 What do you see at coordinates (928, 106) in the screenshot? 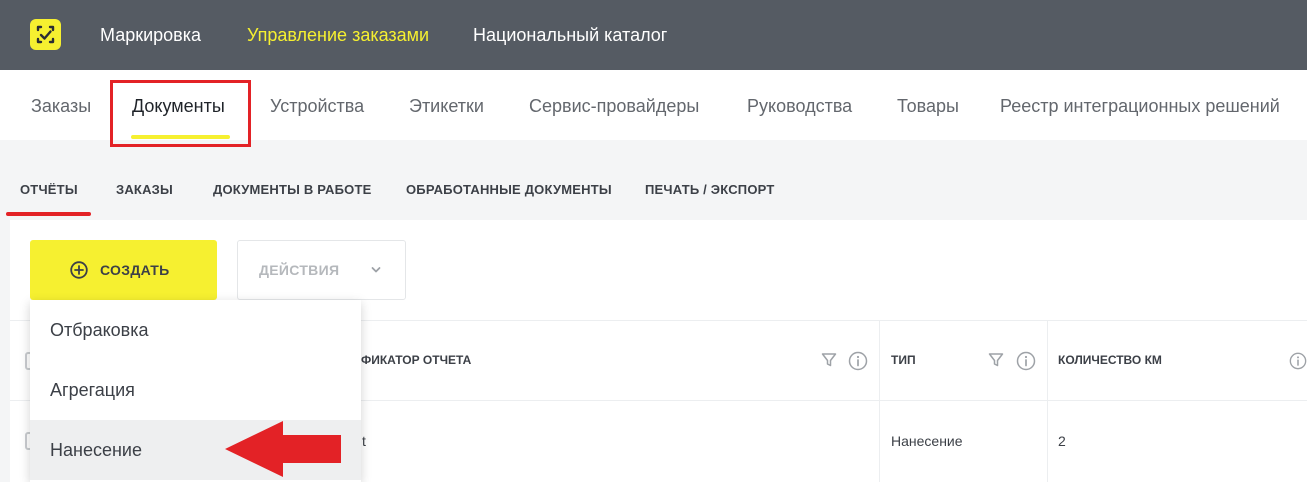
I see `section-tab-goods: Товары` at bounding box center [928, 106].